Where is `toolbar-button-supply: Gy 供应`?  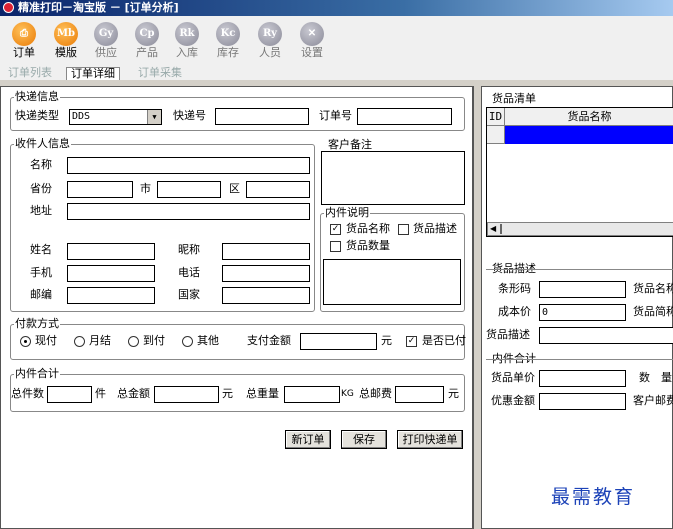
toolbar-button-supply: Gy 供应 is located at coordinates (106, 38).